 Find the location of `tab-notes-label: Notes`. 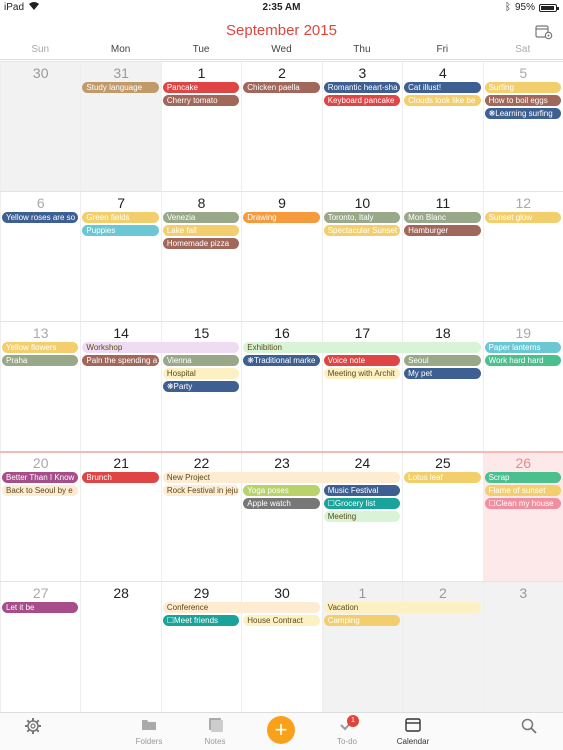

tab-notes-label: Notes is located at coordinates (215, 741).